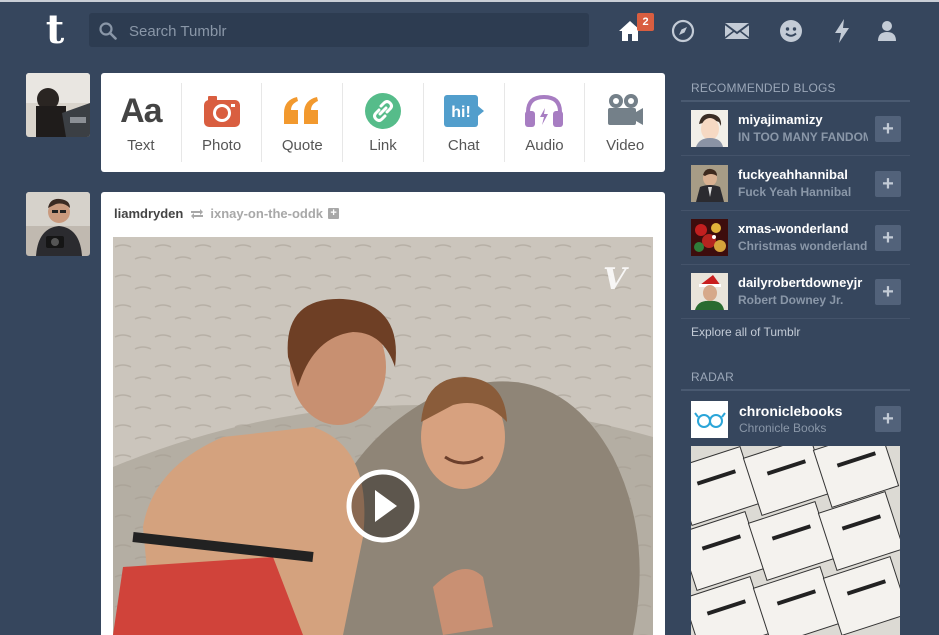 Image resolution: width=939 pixels, height=635 pixels. What do you see at coordinates (795, 128) in the screenshot?
I see `recommended-blog: miyajimamizy IN TOO MANY FANDOMS +` at bounding box center [795, 128].